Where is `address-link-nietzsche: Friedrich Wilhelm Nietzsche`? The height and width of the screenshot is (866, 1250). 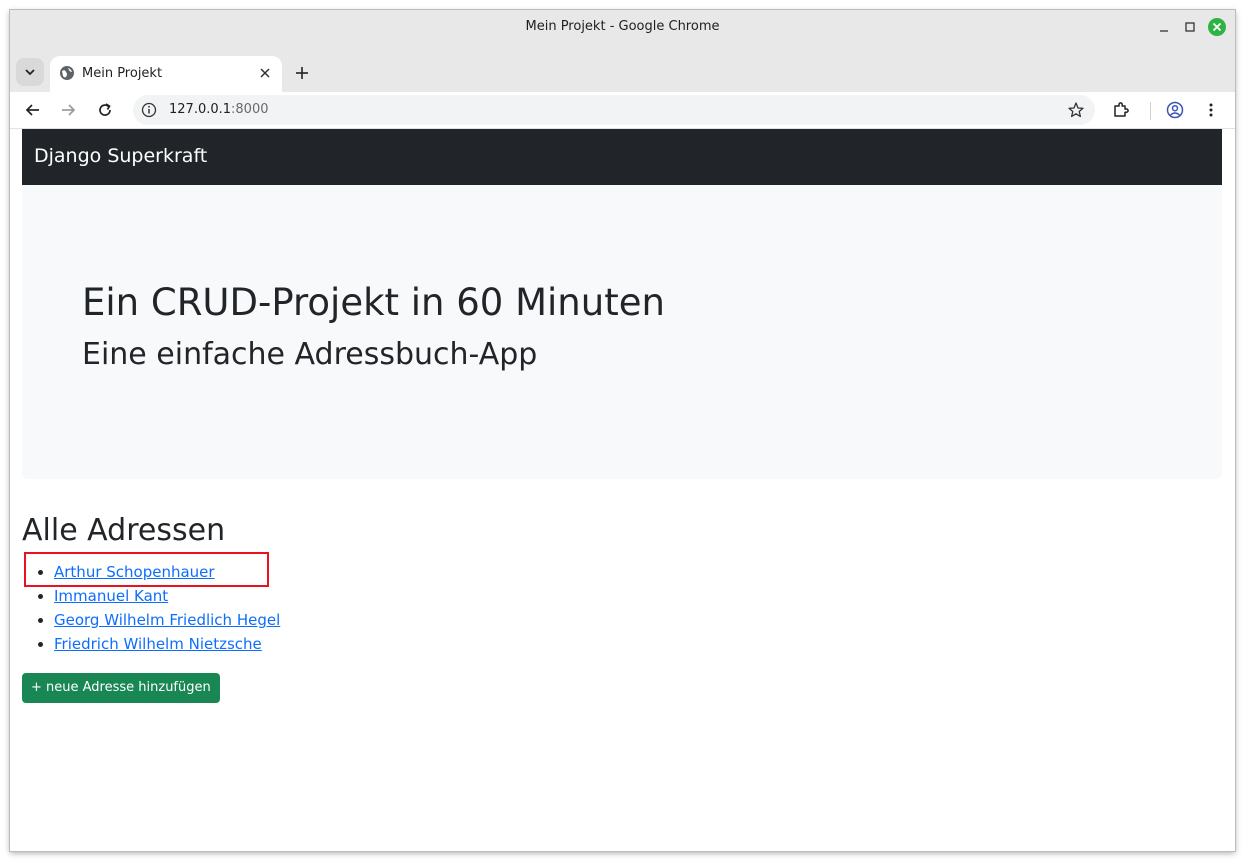
address-link-nietzsche: Friedrich Wilhelm Nietzsche is located at coordinates (158, 644).